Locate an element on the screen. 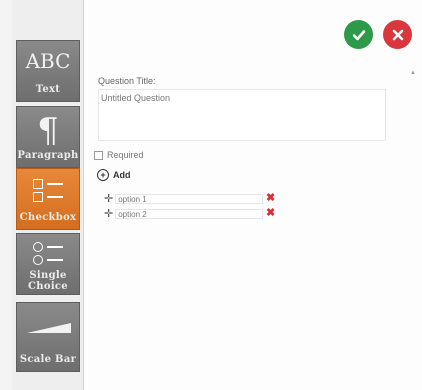  option-row: ✛ option 1 is located at coordinates (184, 198).